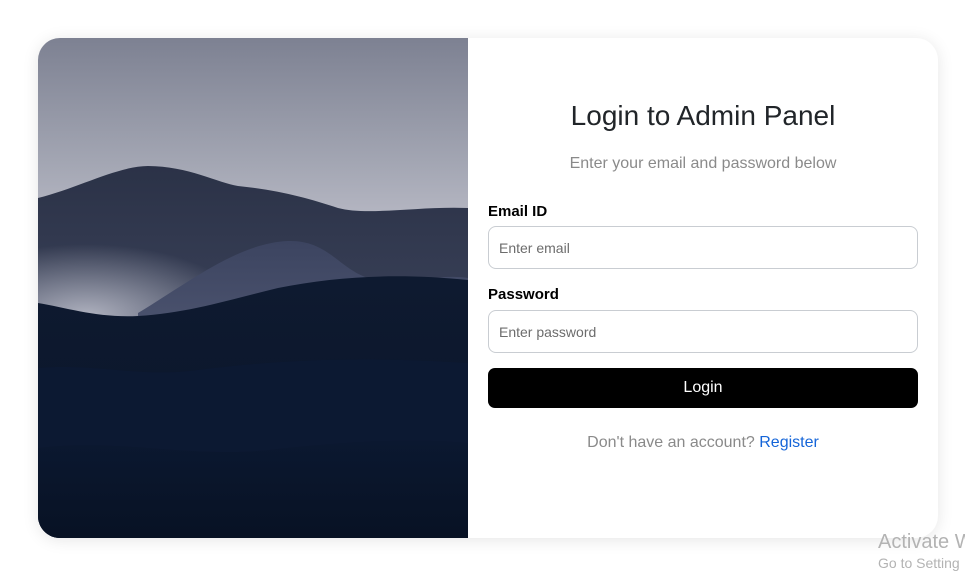  I want to click on email-field, so click(703, 247).